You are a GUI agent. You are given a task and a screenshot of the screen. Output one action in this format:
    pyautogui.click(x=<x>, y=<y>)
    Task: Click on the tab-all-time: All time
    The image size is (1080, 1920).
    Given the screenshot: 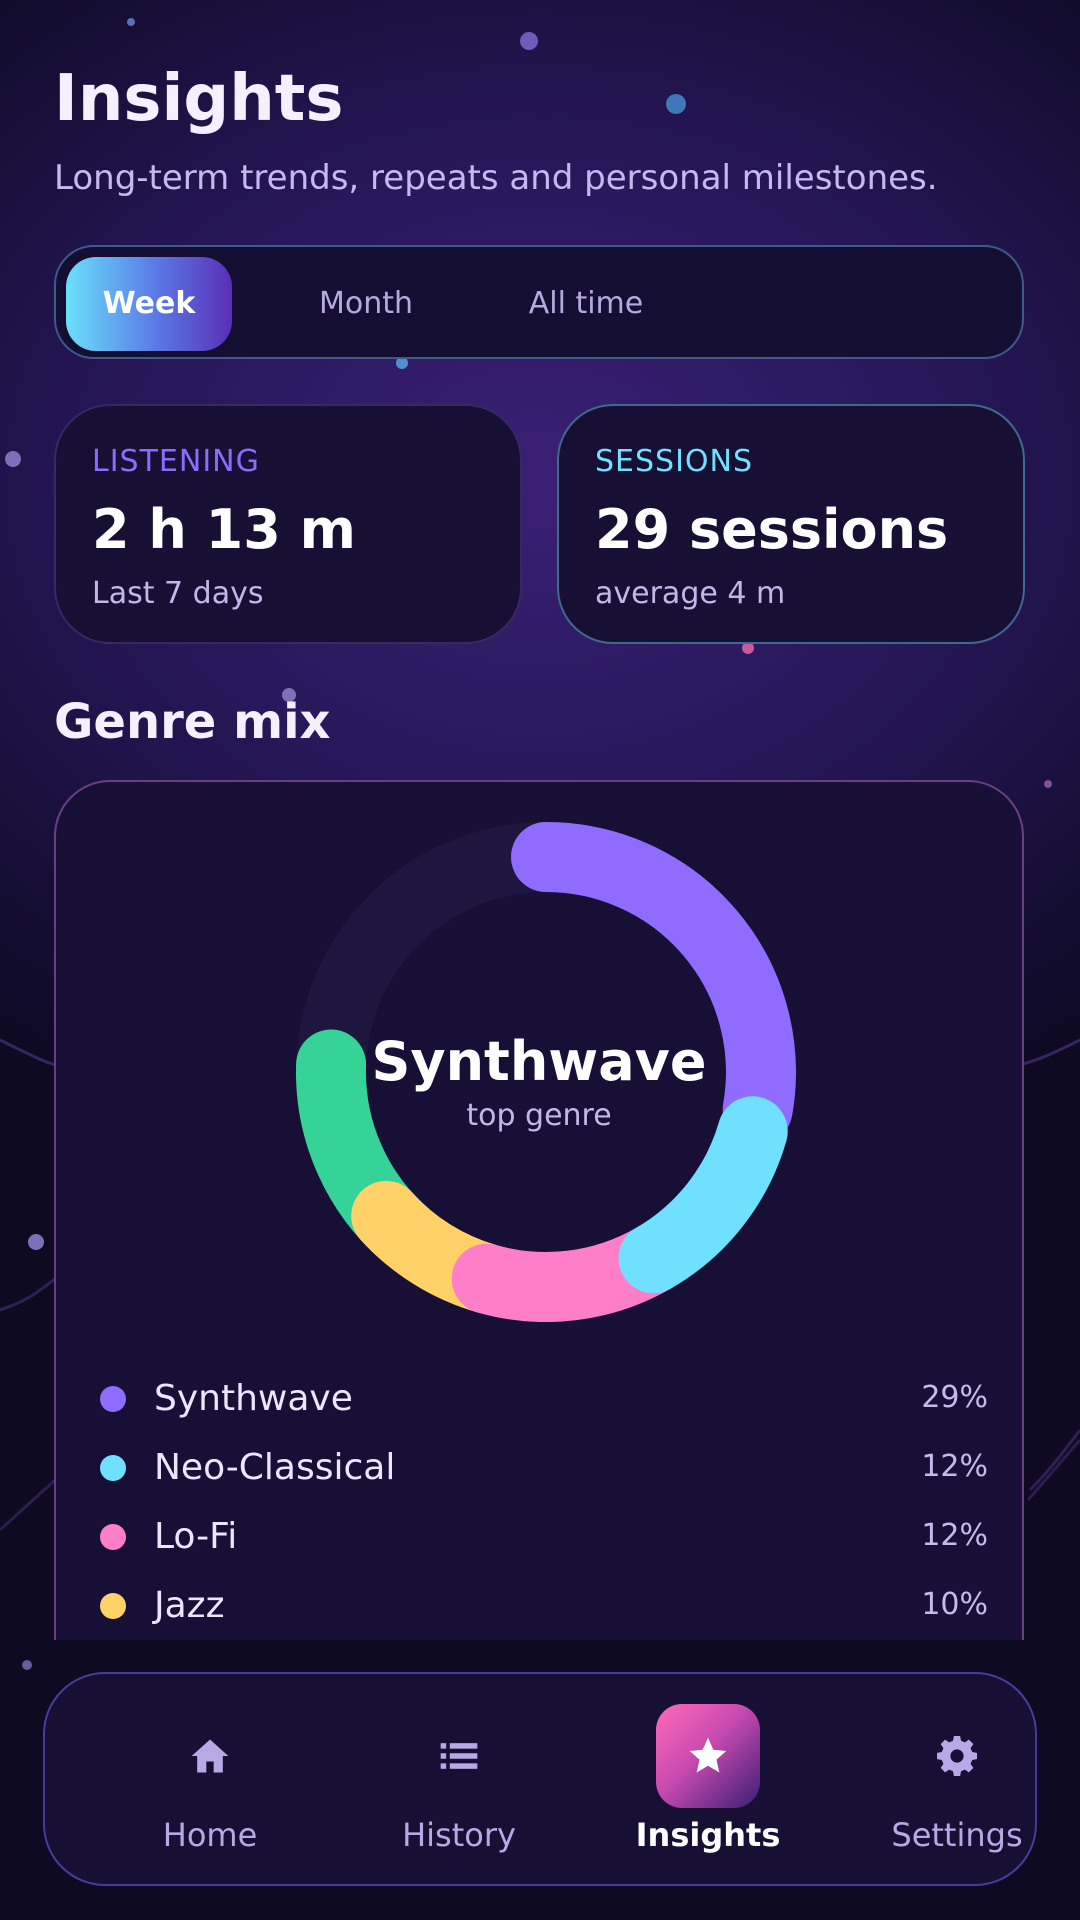 What is the action you would take?
    pyautogui.click(x=586, y=304)
    